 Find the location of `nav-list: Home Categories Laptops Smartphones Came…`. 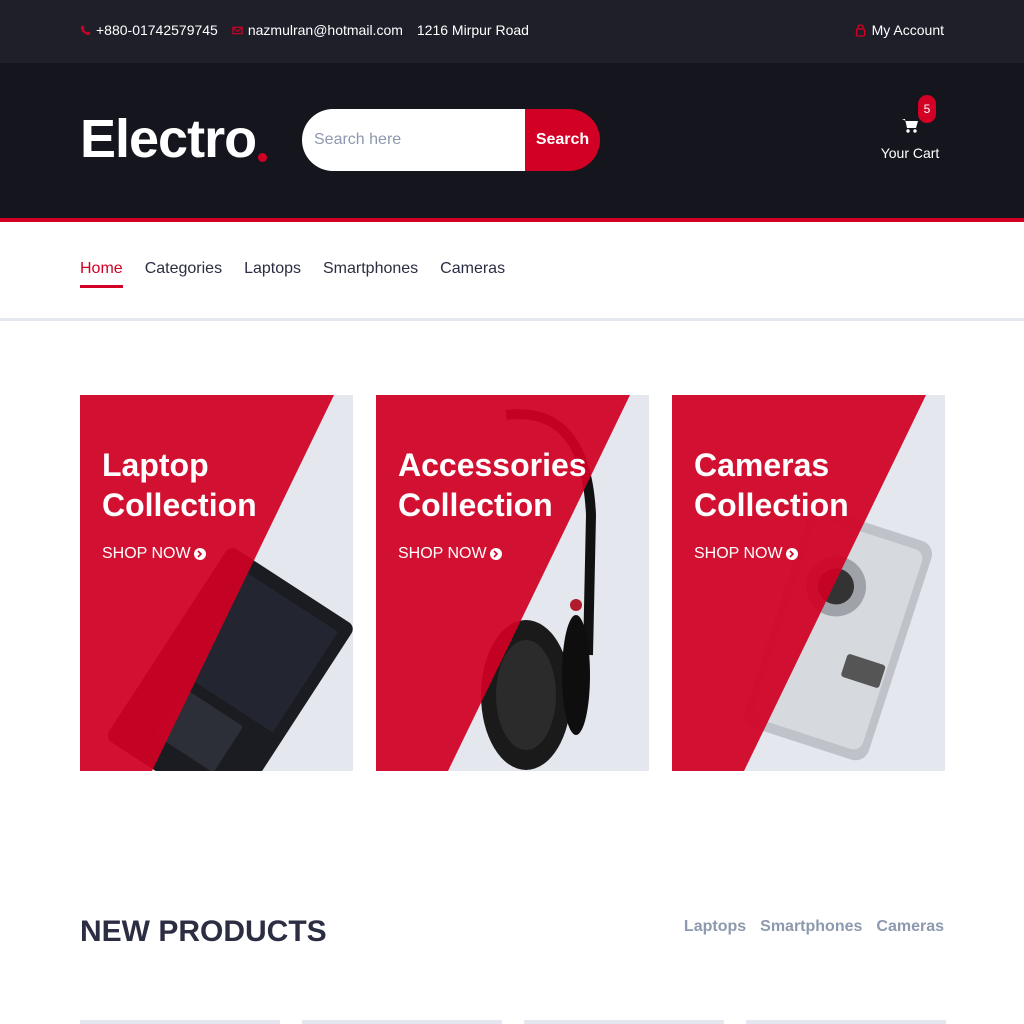

nav-list: Home Categories Laptops Smartphones Came… is located at coordinates (292, 274).